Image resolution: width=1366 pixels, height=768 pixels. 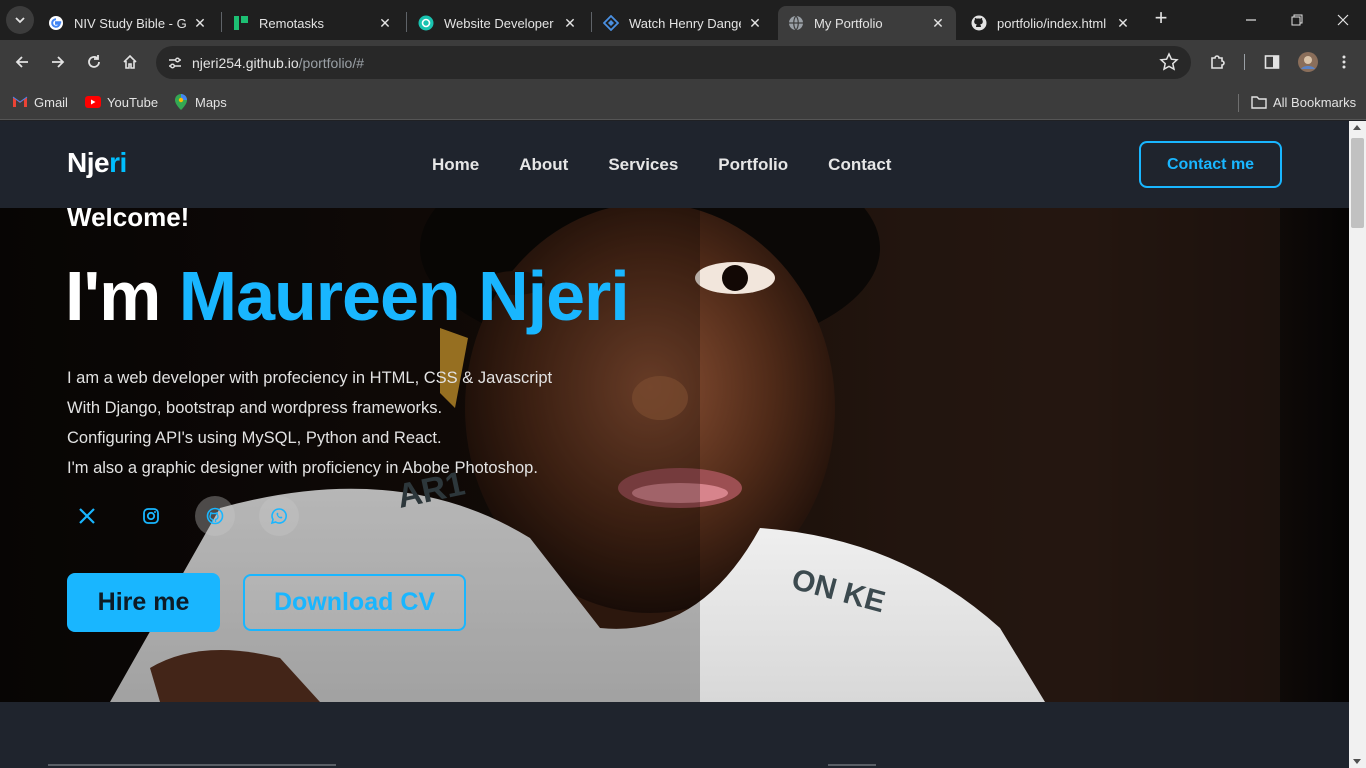 I want to click on all-bookmarks-button: All Bookmarks, so click(x=1303, y=102).